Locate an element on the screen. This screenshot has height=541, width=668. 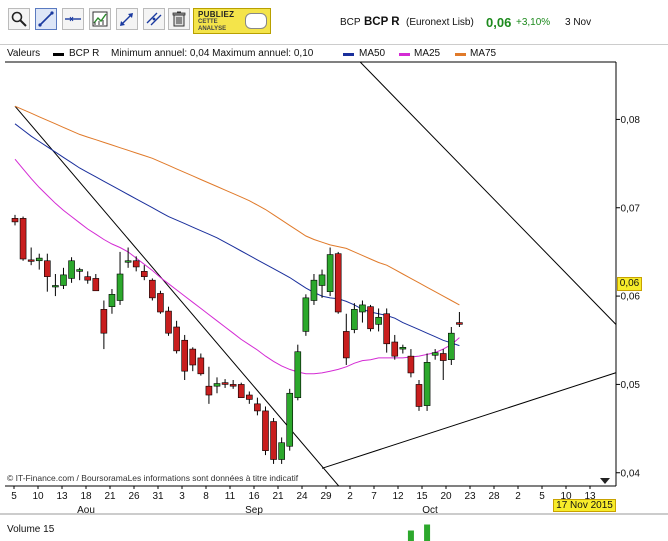
x-tick-label: 3 is located at coordinates (182, 496).